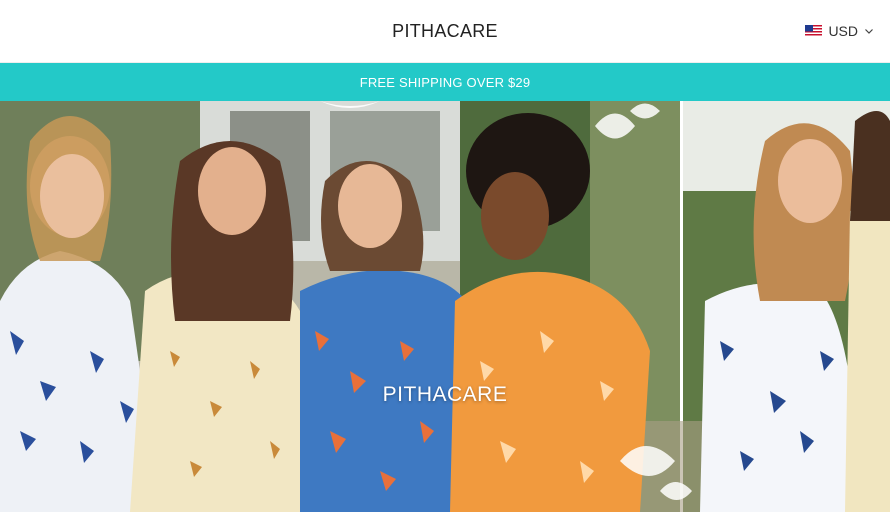  Describe the element at coordinates (445, 521) in the screenshot. I see `content-divider` at that location.